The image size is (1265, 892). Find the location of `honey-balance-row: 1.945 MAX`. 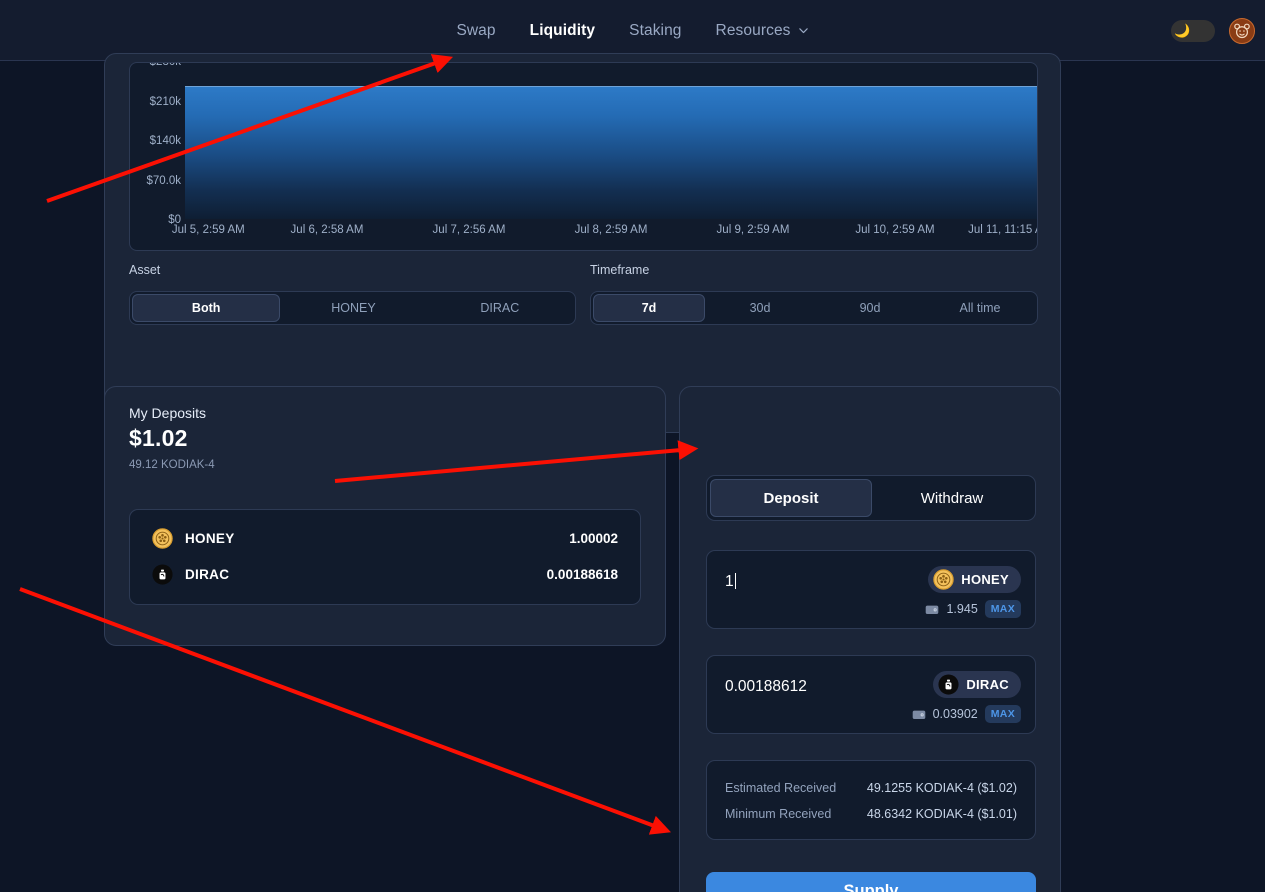

honey-balance-row: 1.945 MAX is located at coordinates (973, 609).